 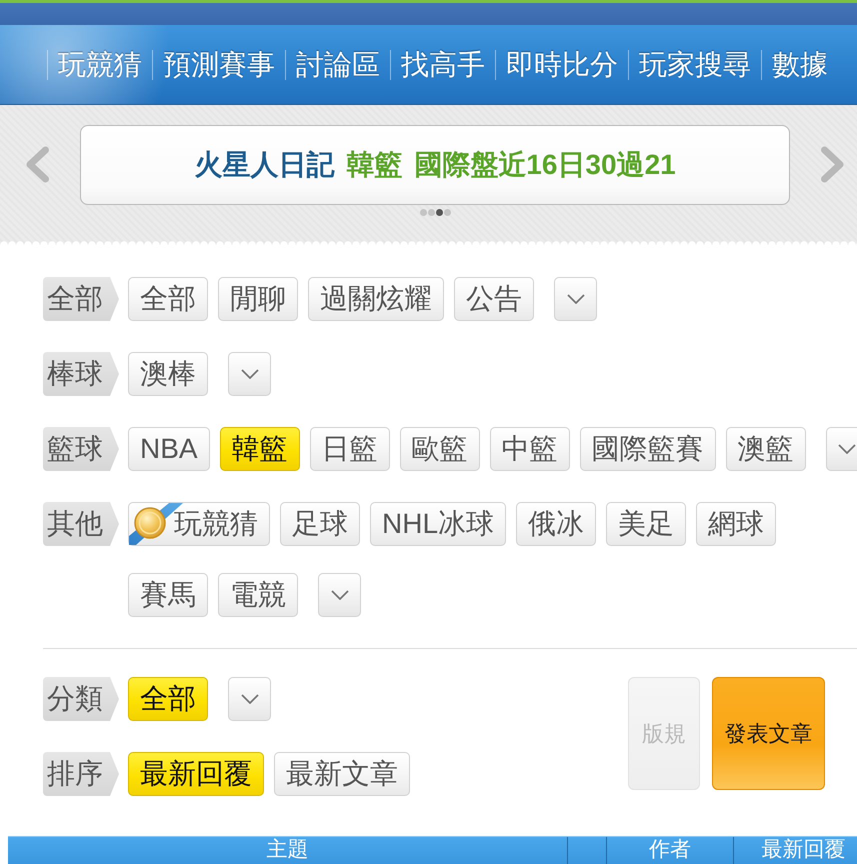 I want to click on filter-chip: 網球, so click(x=736, y=524).